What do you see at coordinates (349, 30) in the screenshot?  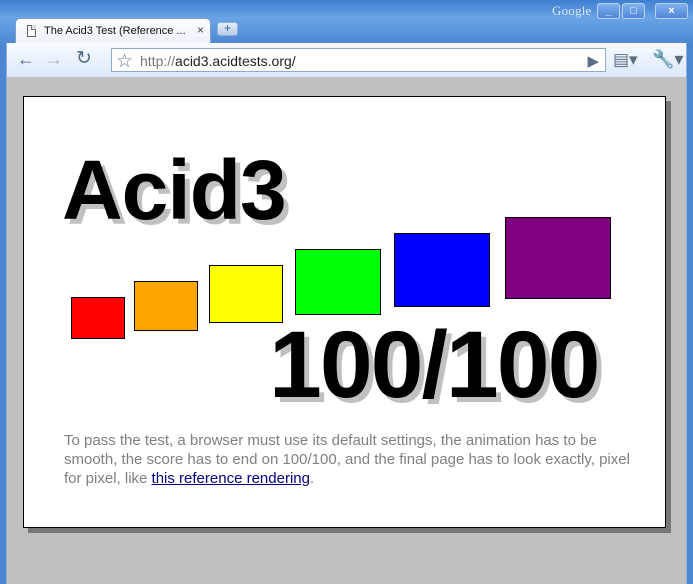 I see `tab-strip: The Acid3 Test (Reference ... × +` at bounding box center [349, 30].